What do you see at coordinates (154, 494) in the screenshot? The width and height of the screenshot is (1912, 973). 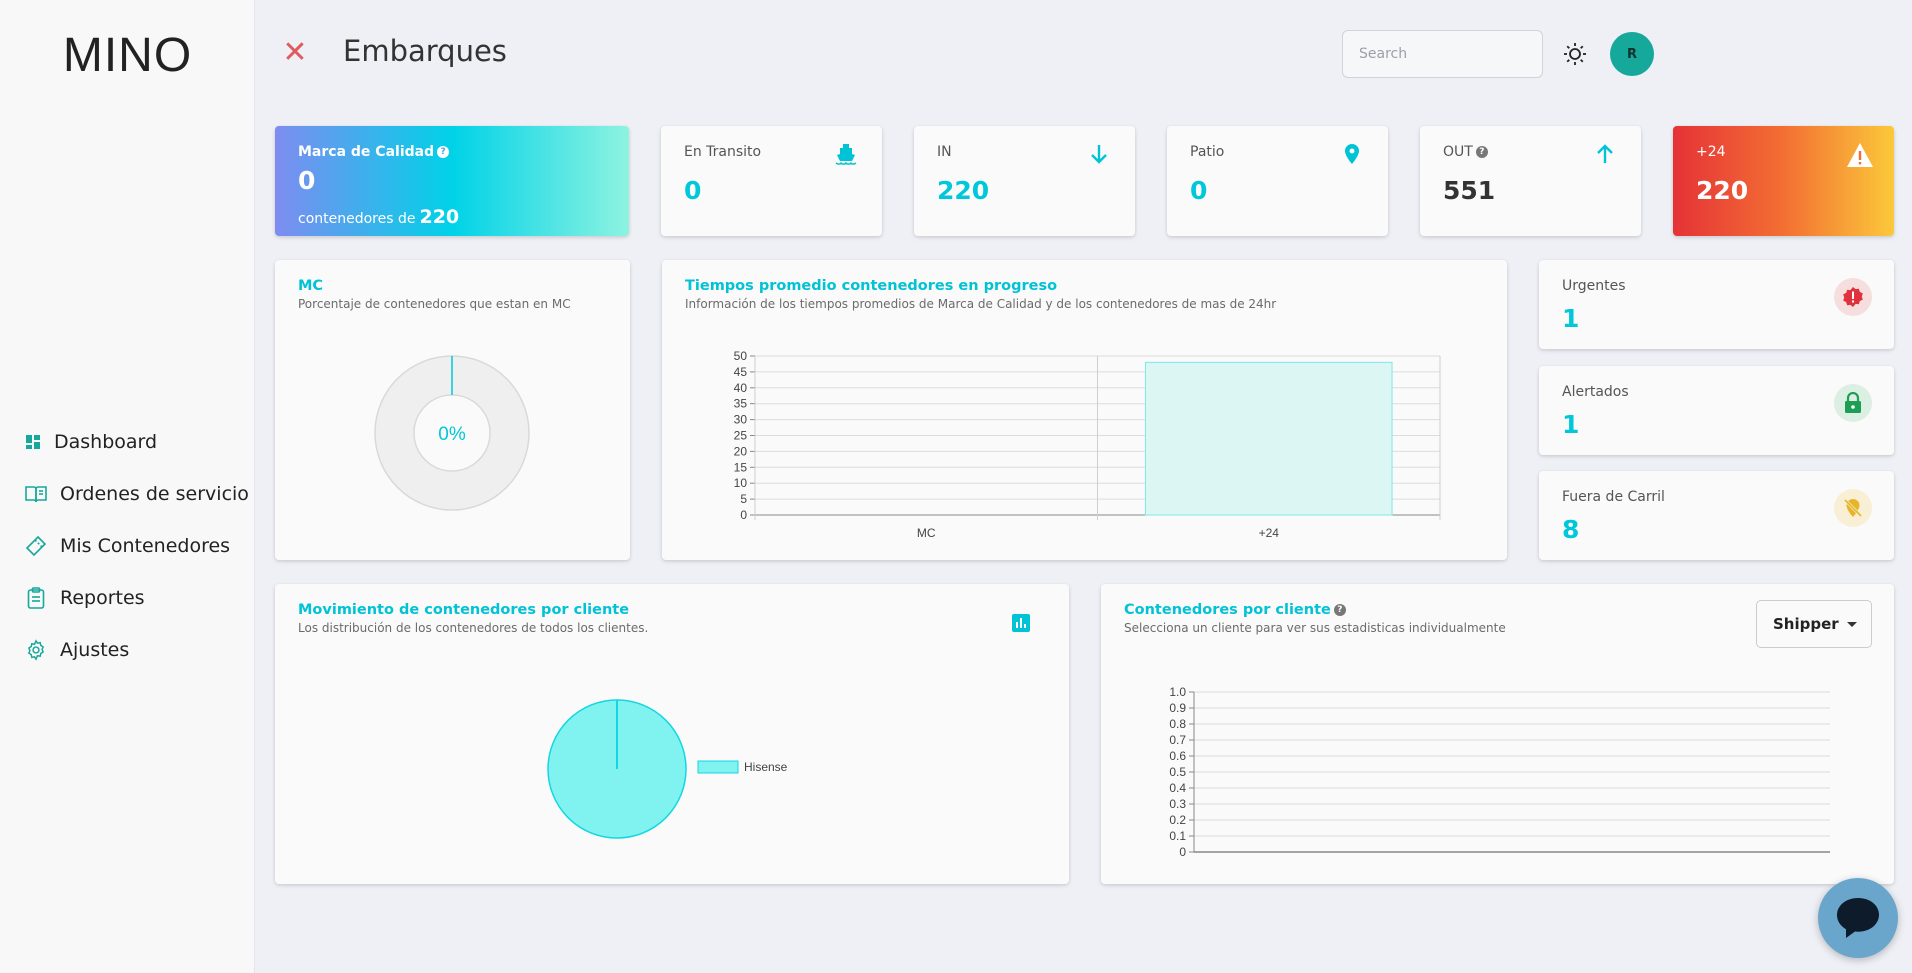 I see `sidebar-item-label: Ordenes de servicio` at bounding box center [154, 494].